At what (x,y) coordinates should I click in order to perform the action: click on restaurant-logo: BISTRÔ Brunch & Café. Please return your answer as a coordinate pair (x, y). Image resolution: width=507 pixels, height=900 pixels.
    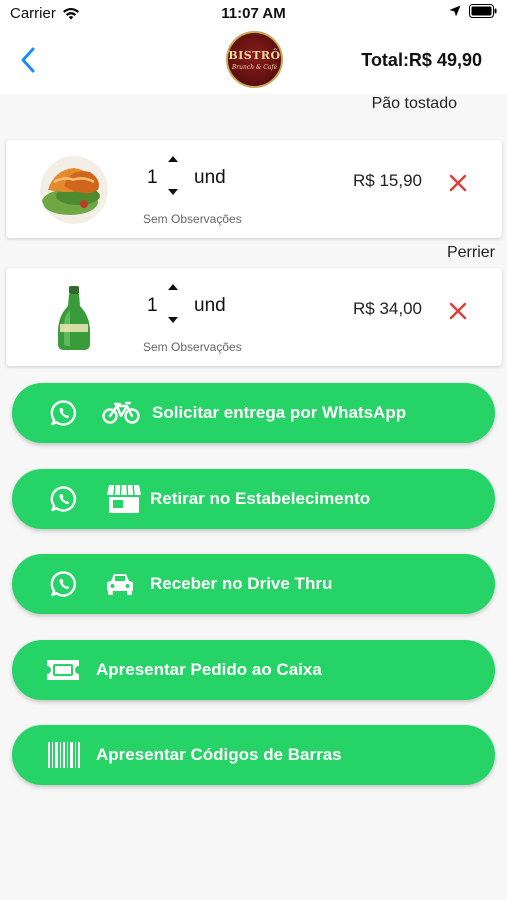
    Looking at the image, I should click on (254, 59).